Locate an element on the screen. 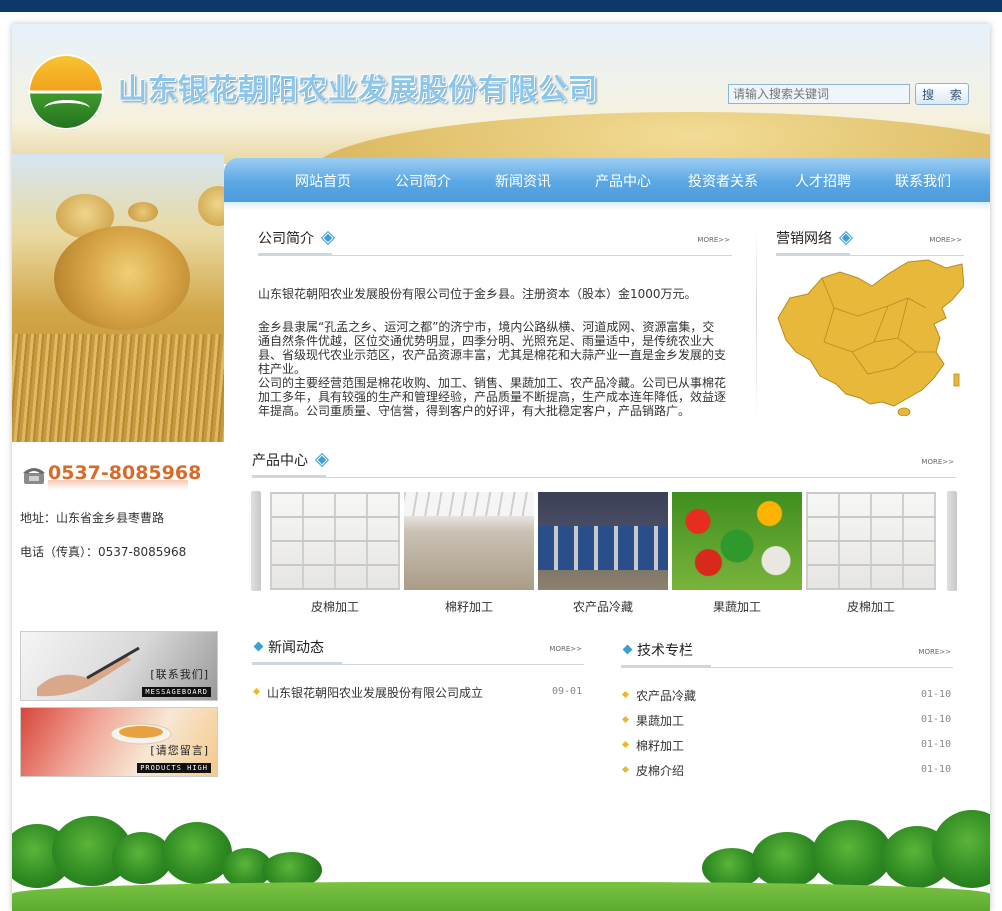  header: 山东银花朝阳农业发展股份有限公司 搜 索 is located at coordinates (501, 94).